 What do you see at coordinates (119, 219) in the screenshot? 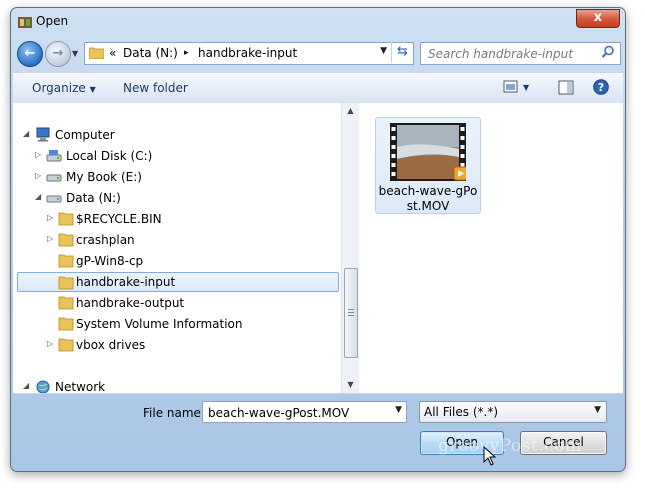
I see `tree-item-label: $RECYCLE.BIN` at bounding box center [119, 219].